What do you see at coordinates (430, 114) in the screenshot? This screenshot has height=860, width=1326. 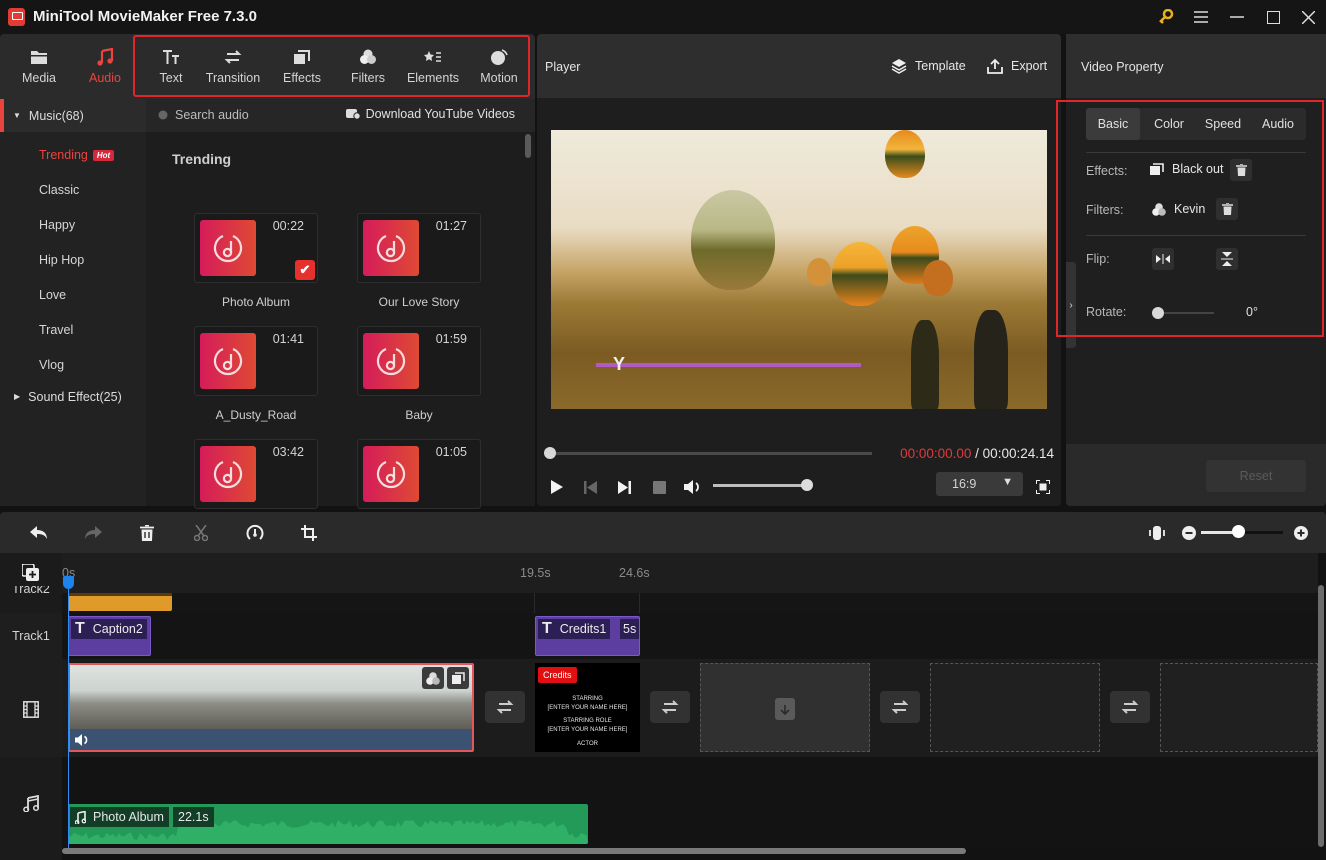 I see `download-youtube-button: Download YouTube Videos` at bounding box center [430, 114].